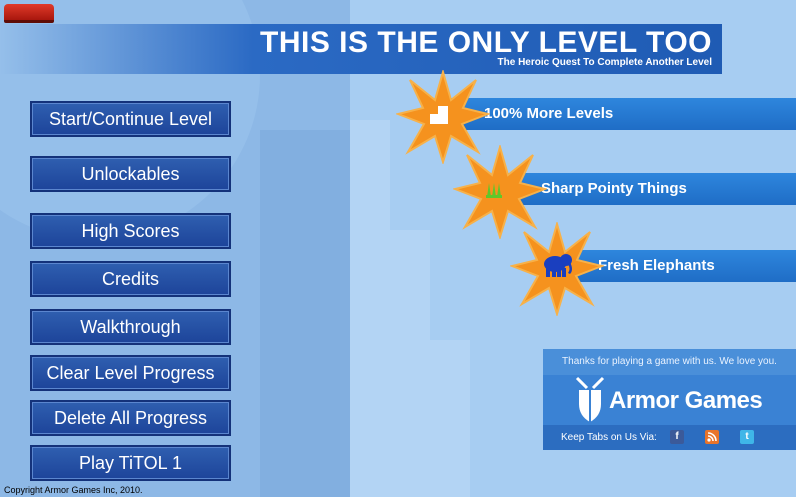 This screenshot has width=796, height=497. What do you see at coordinates (656, 265) in the screenshot?
I see `feature-label: Fresh Elephants` at bounding box center [656, 265].